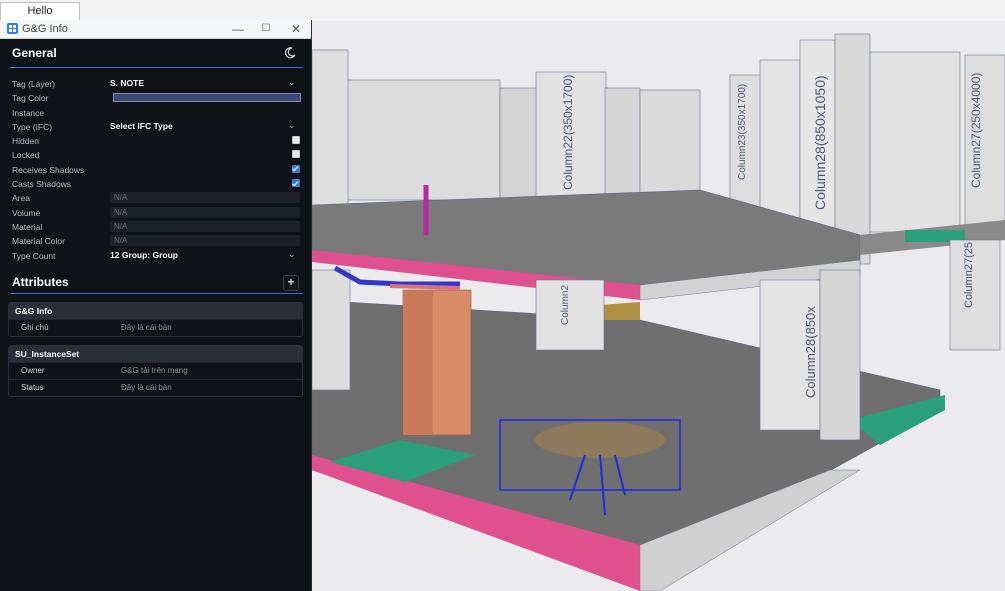  Describe the element at coordinates (976, 130) in the screenshot. I see `column-label: Column27(250x4000)` at that location.